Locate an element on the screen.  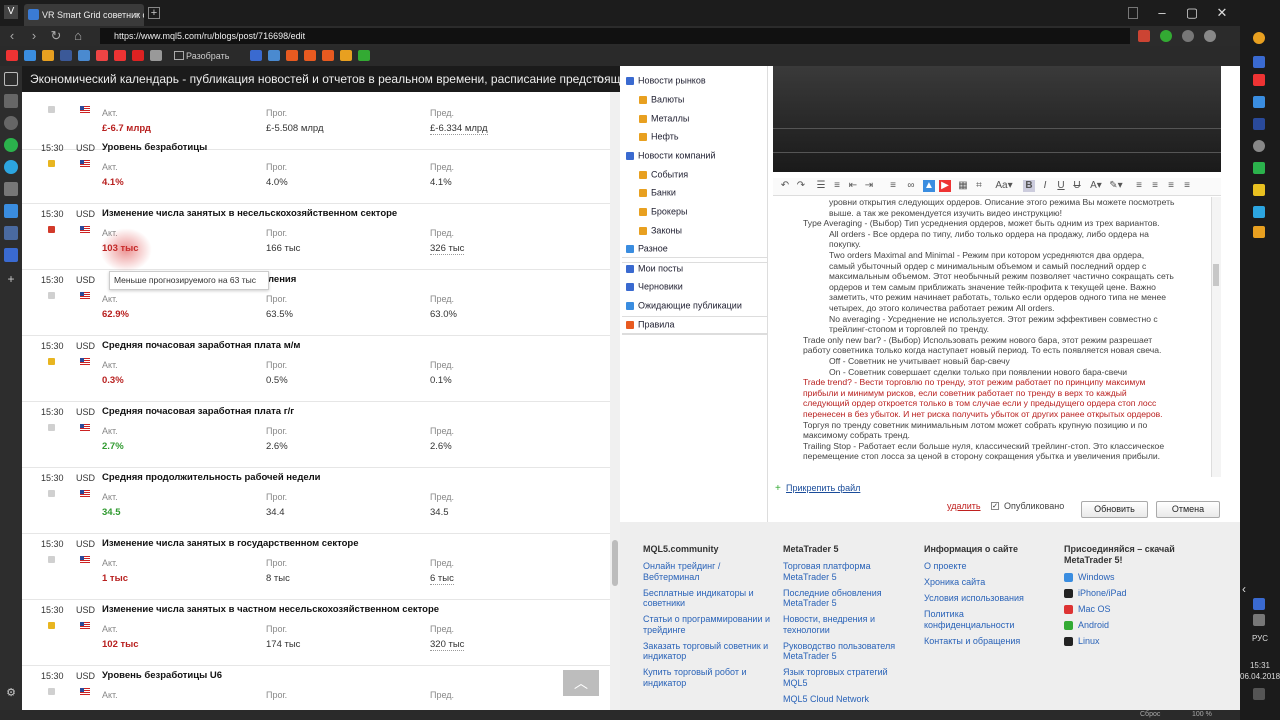
language-indicator: РУС is located at coordinates (1260, 638).